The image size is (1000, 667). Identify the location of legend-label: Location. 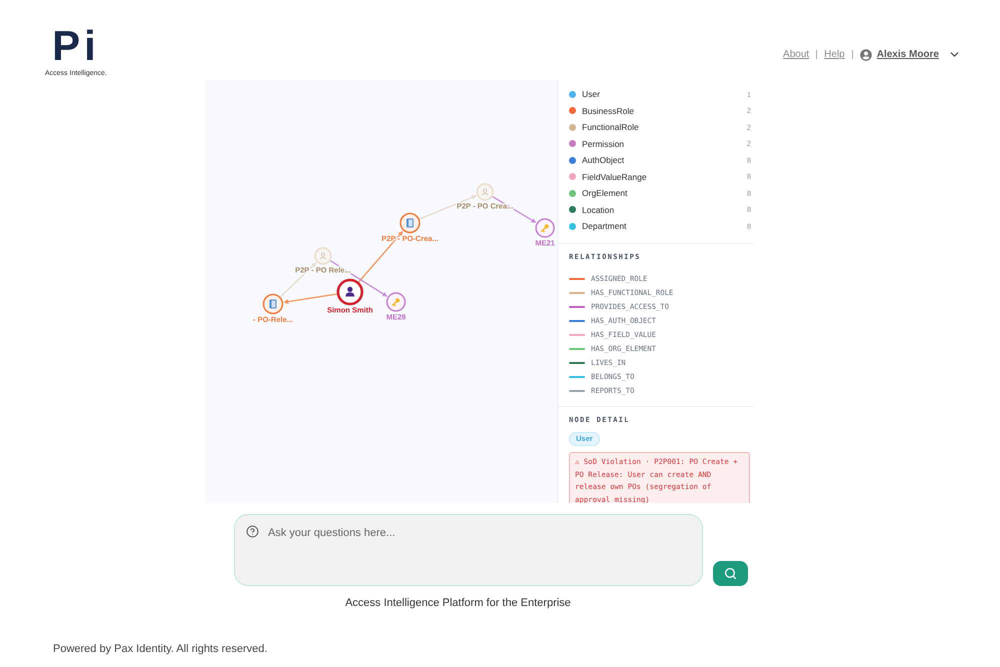
(599, 209).